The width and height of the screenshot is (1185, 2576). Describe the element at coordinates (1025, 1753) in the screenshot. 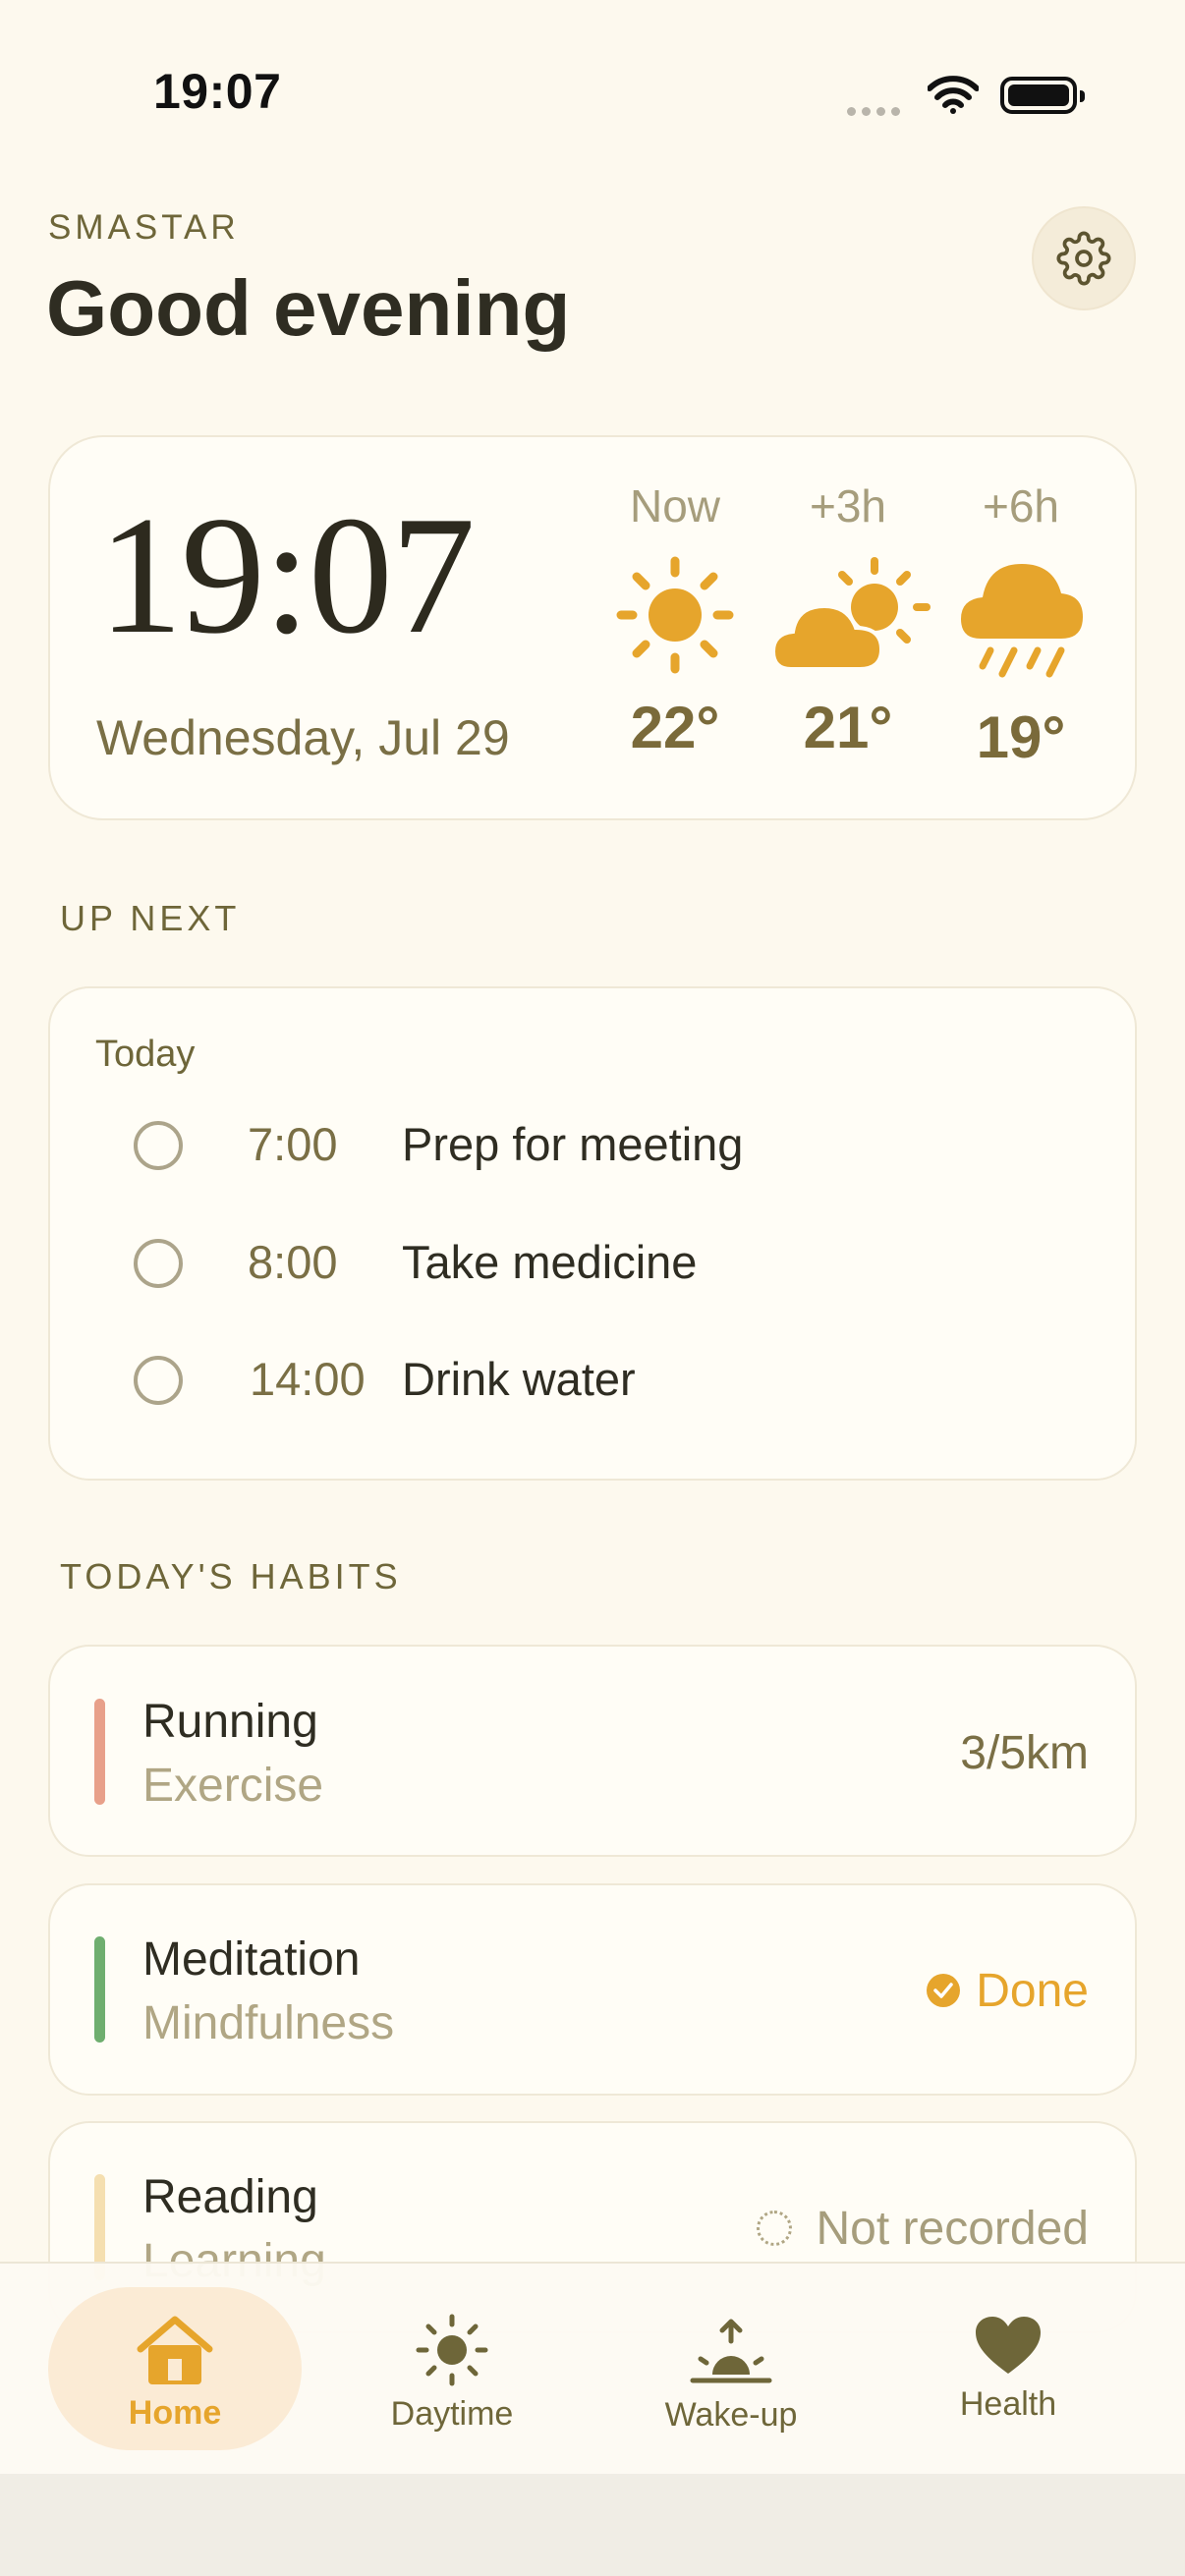

I see `habit-progress: 3/5km` at that location.